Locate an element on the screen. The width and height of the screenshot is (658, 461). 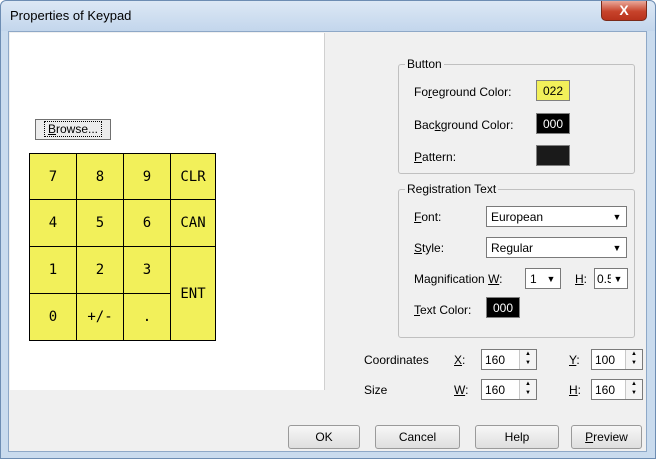
coordinates-y-label: Y: is located at coordinates (574, 360).